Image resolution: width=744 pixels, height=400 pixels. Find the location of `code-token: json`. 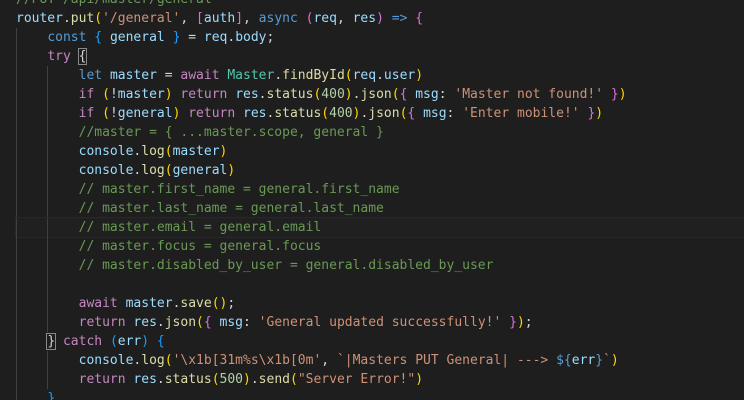

code-token: json is located at coordinates (180, 322).